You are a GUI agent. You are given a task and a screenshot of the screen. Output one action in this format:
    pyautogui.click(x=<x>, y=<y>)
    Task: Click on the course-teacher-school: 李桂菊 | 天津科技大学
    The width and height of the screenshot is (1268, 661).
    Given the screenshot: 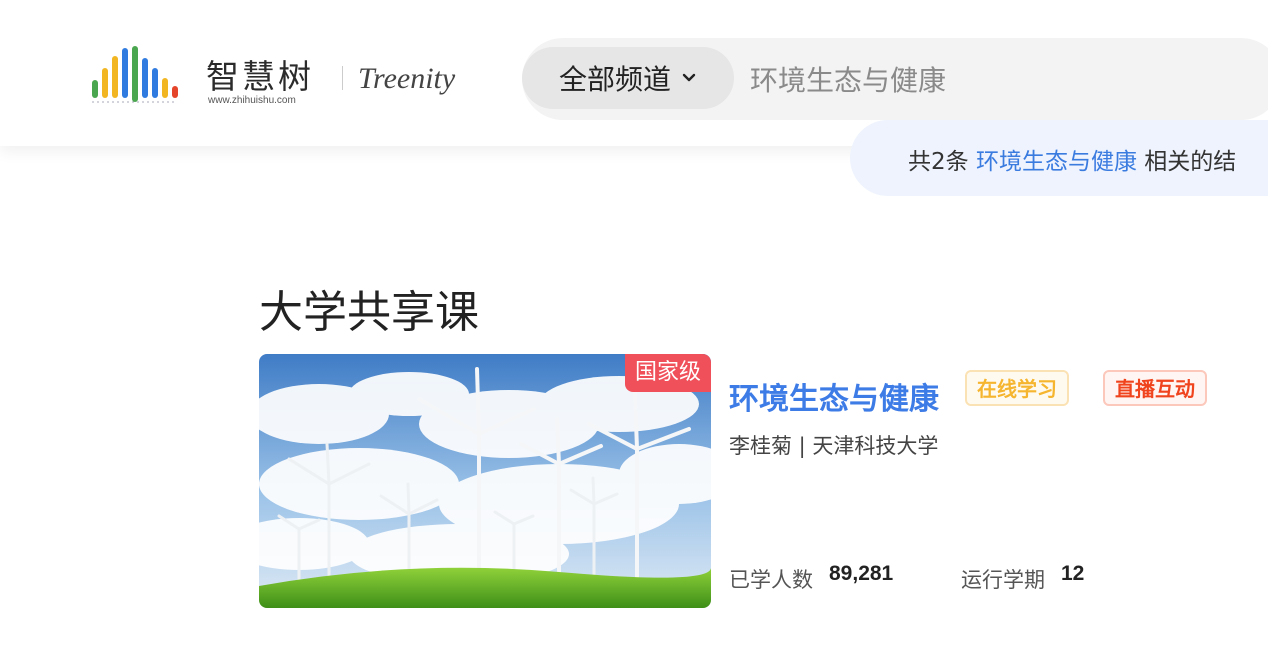 What is the action you would take?
    pyautogui.click(x=834, y=446)
    